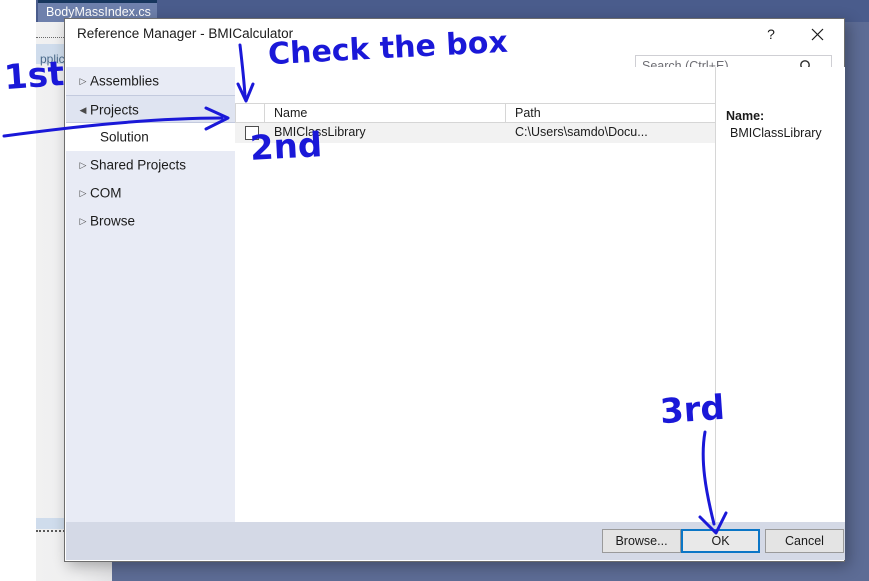 Image resolution: width=869 pixels, height=581 pixels. Describe the element at coordinates (150, 221) in the screenshot. I see `tree-item-browse: ▷ Browse` at that location.